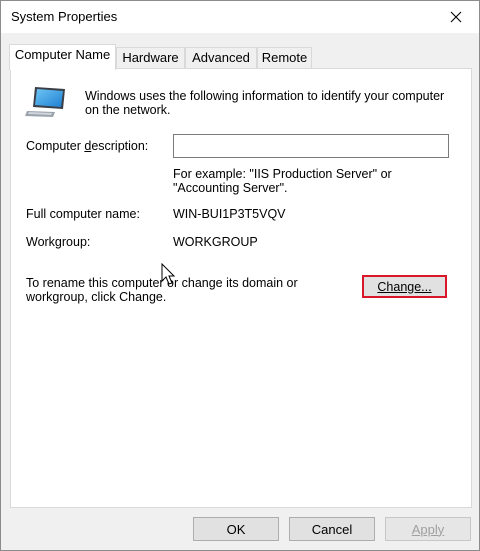  Describe the element at coordinates (45, 102) in the screenshot. I see `computer-monitor-icon` at that location.